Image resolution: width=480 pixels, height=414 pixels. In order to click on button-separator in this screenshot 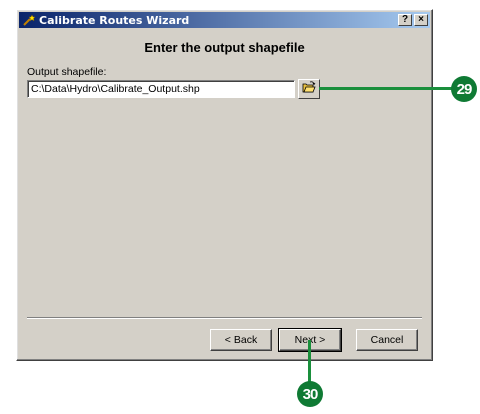, I will do `click(224, 318)`.